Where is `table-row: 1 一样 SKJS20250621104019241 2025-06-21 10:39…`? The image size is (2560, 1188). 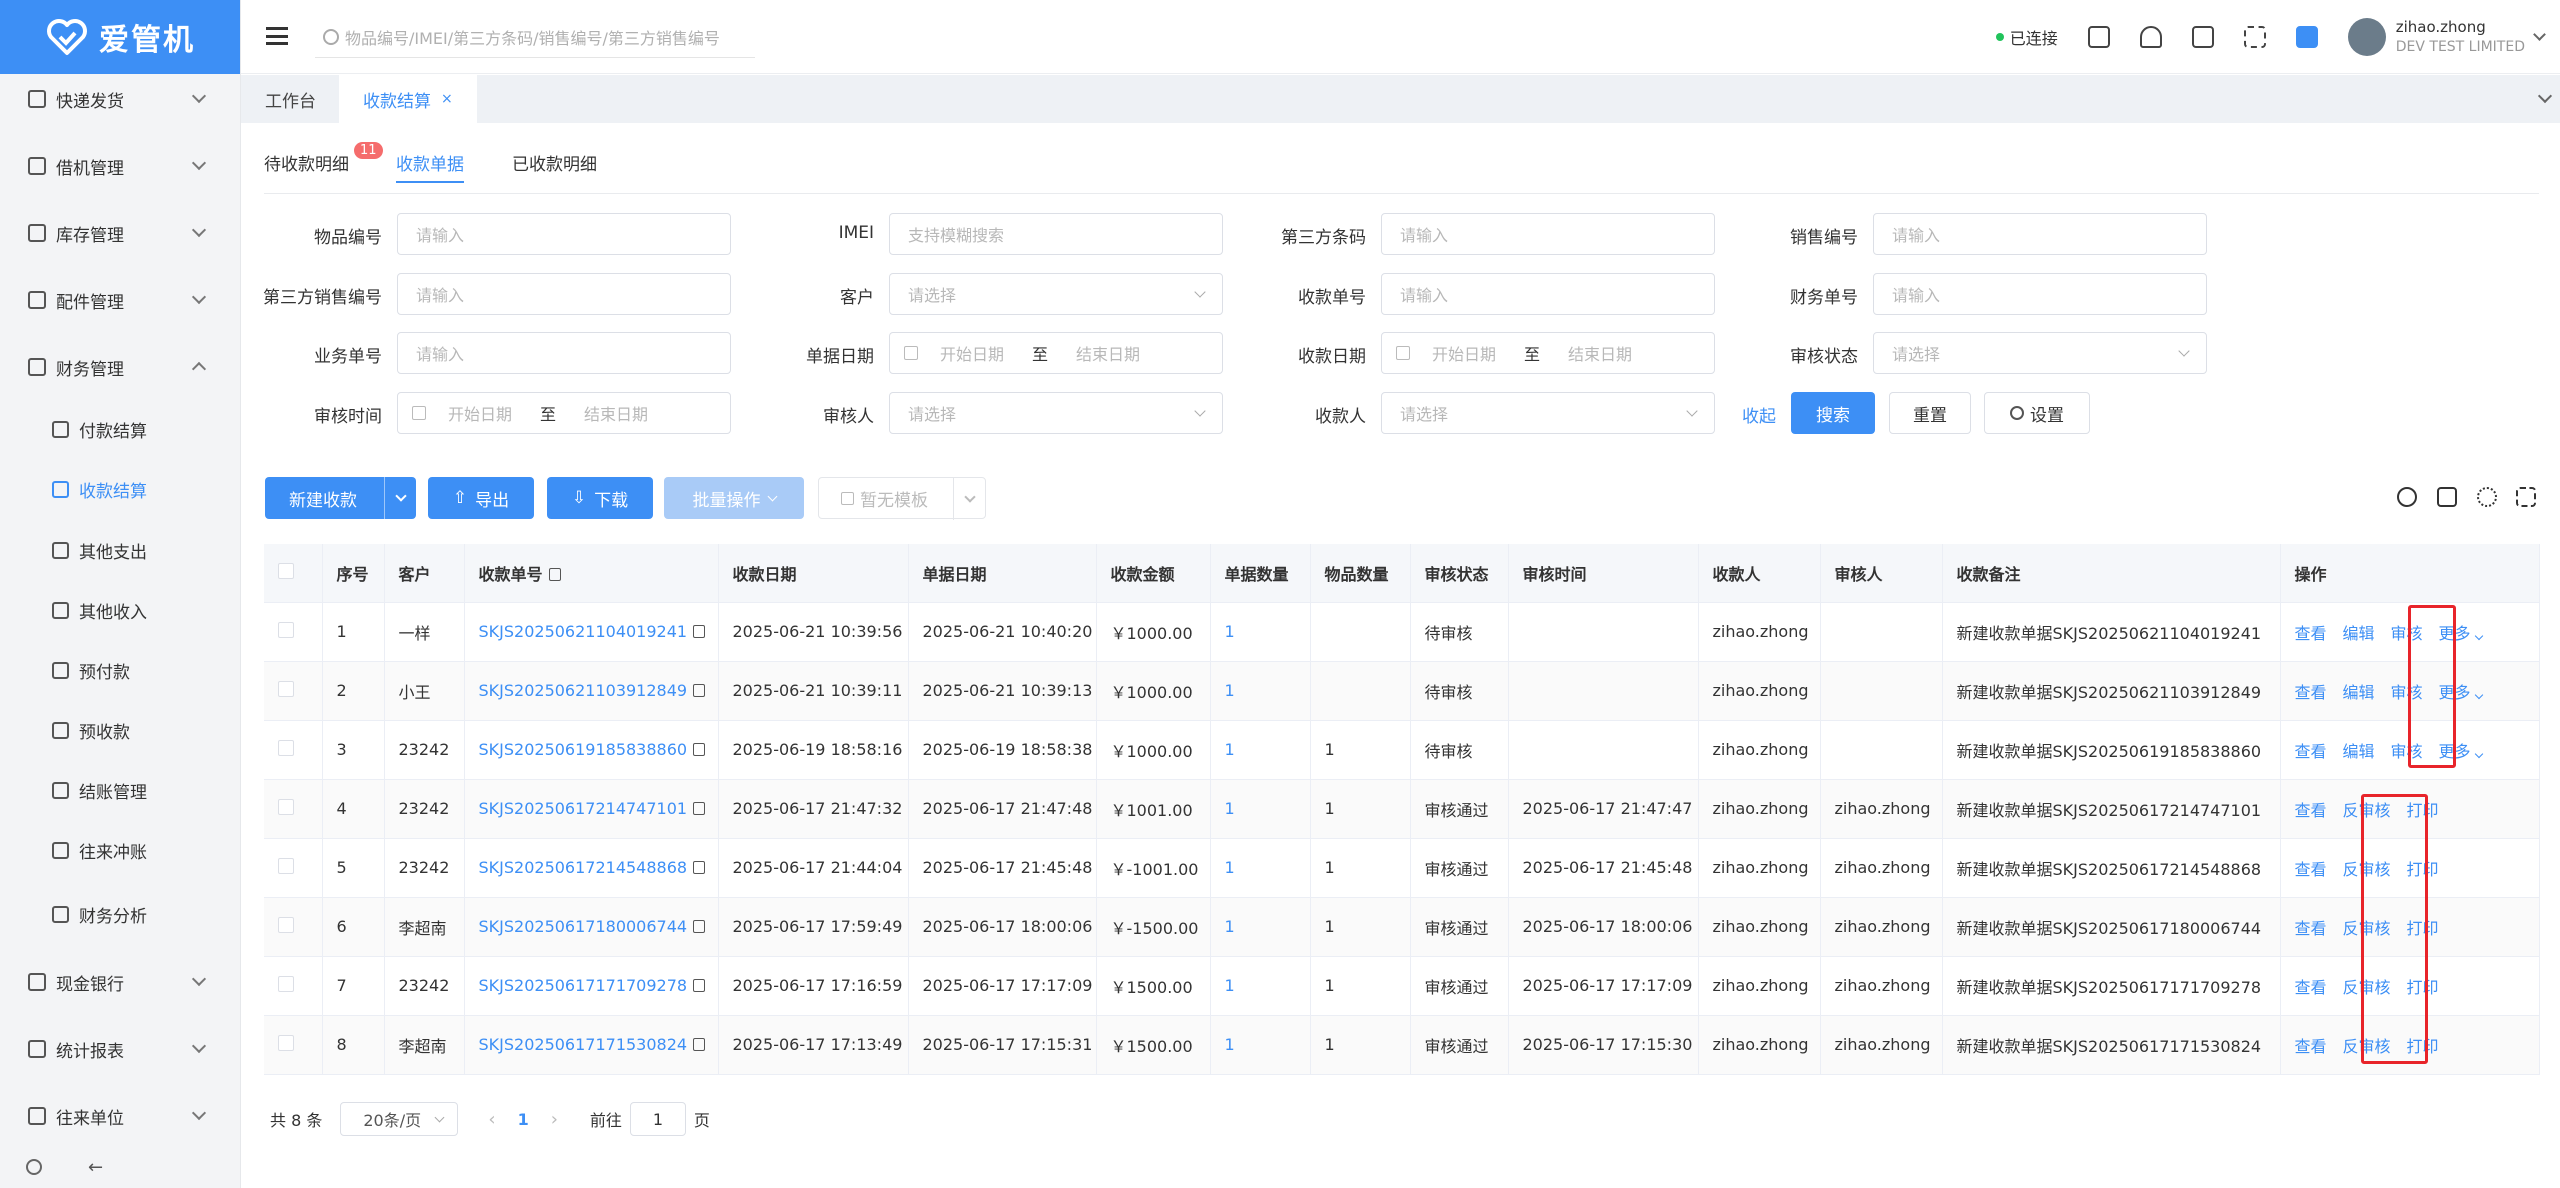
table-row: 1 一样 SKJS20250621104019241 2025-06-21 10:39… is located at coordinates (1402, 632).